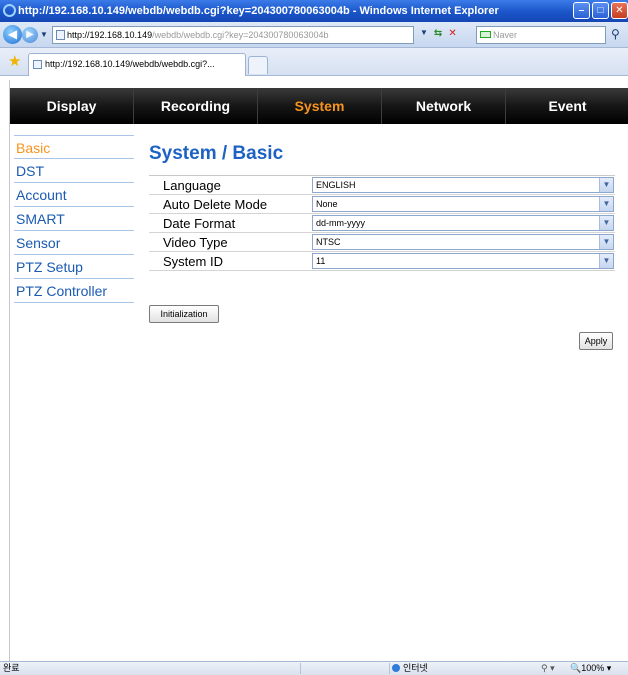 The image size is (628, 675). I want to click on address-actions: ▼ ⇆ ✕, so click(438, 33).